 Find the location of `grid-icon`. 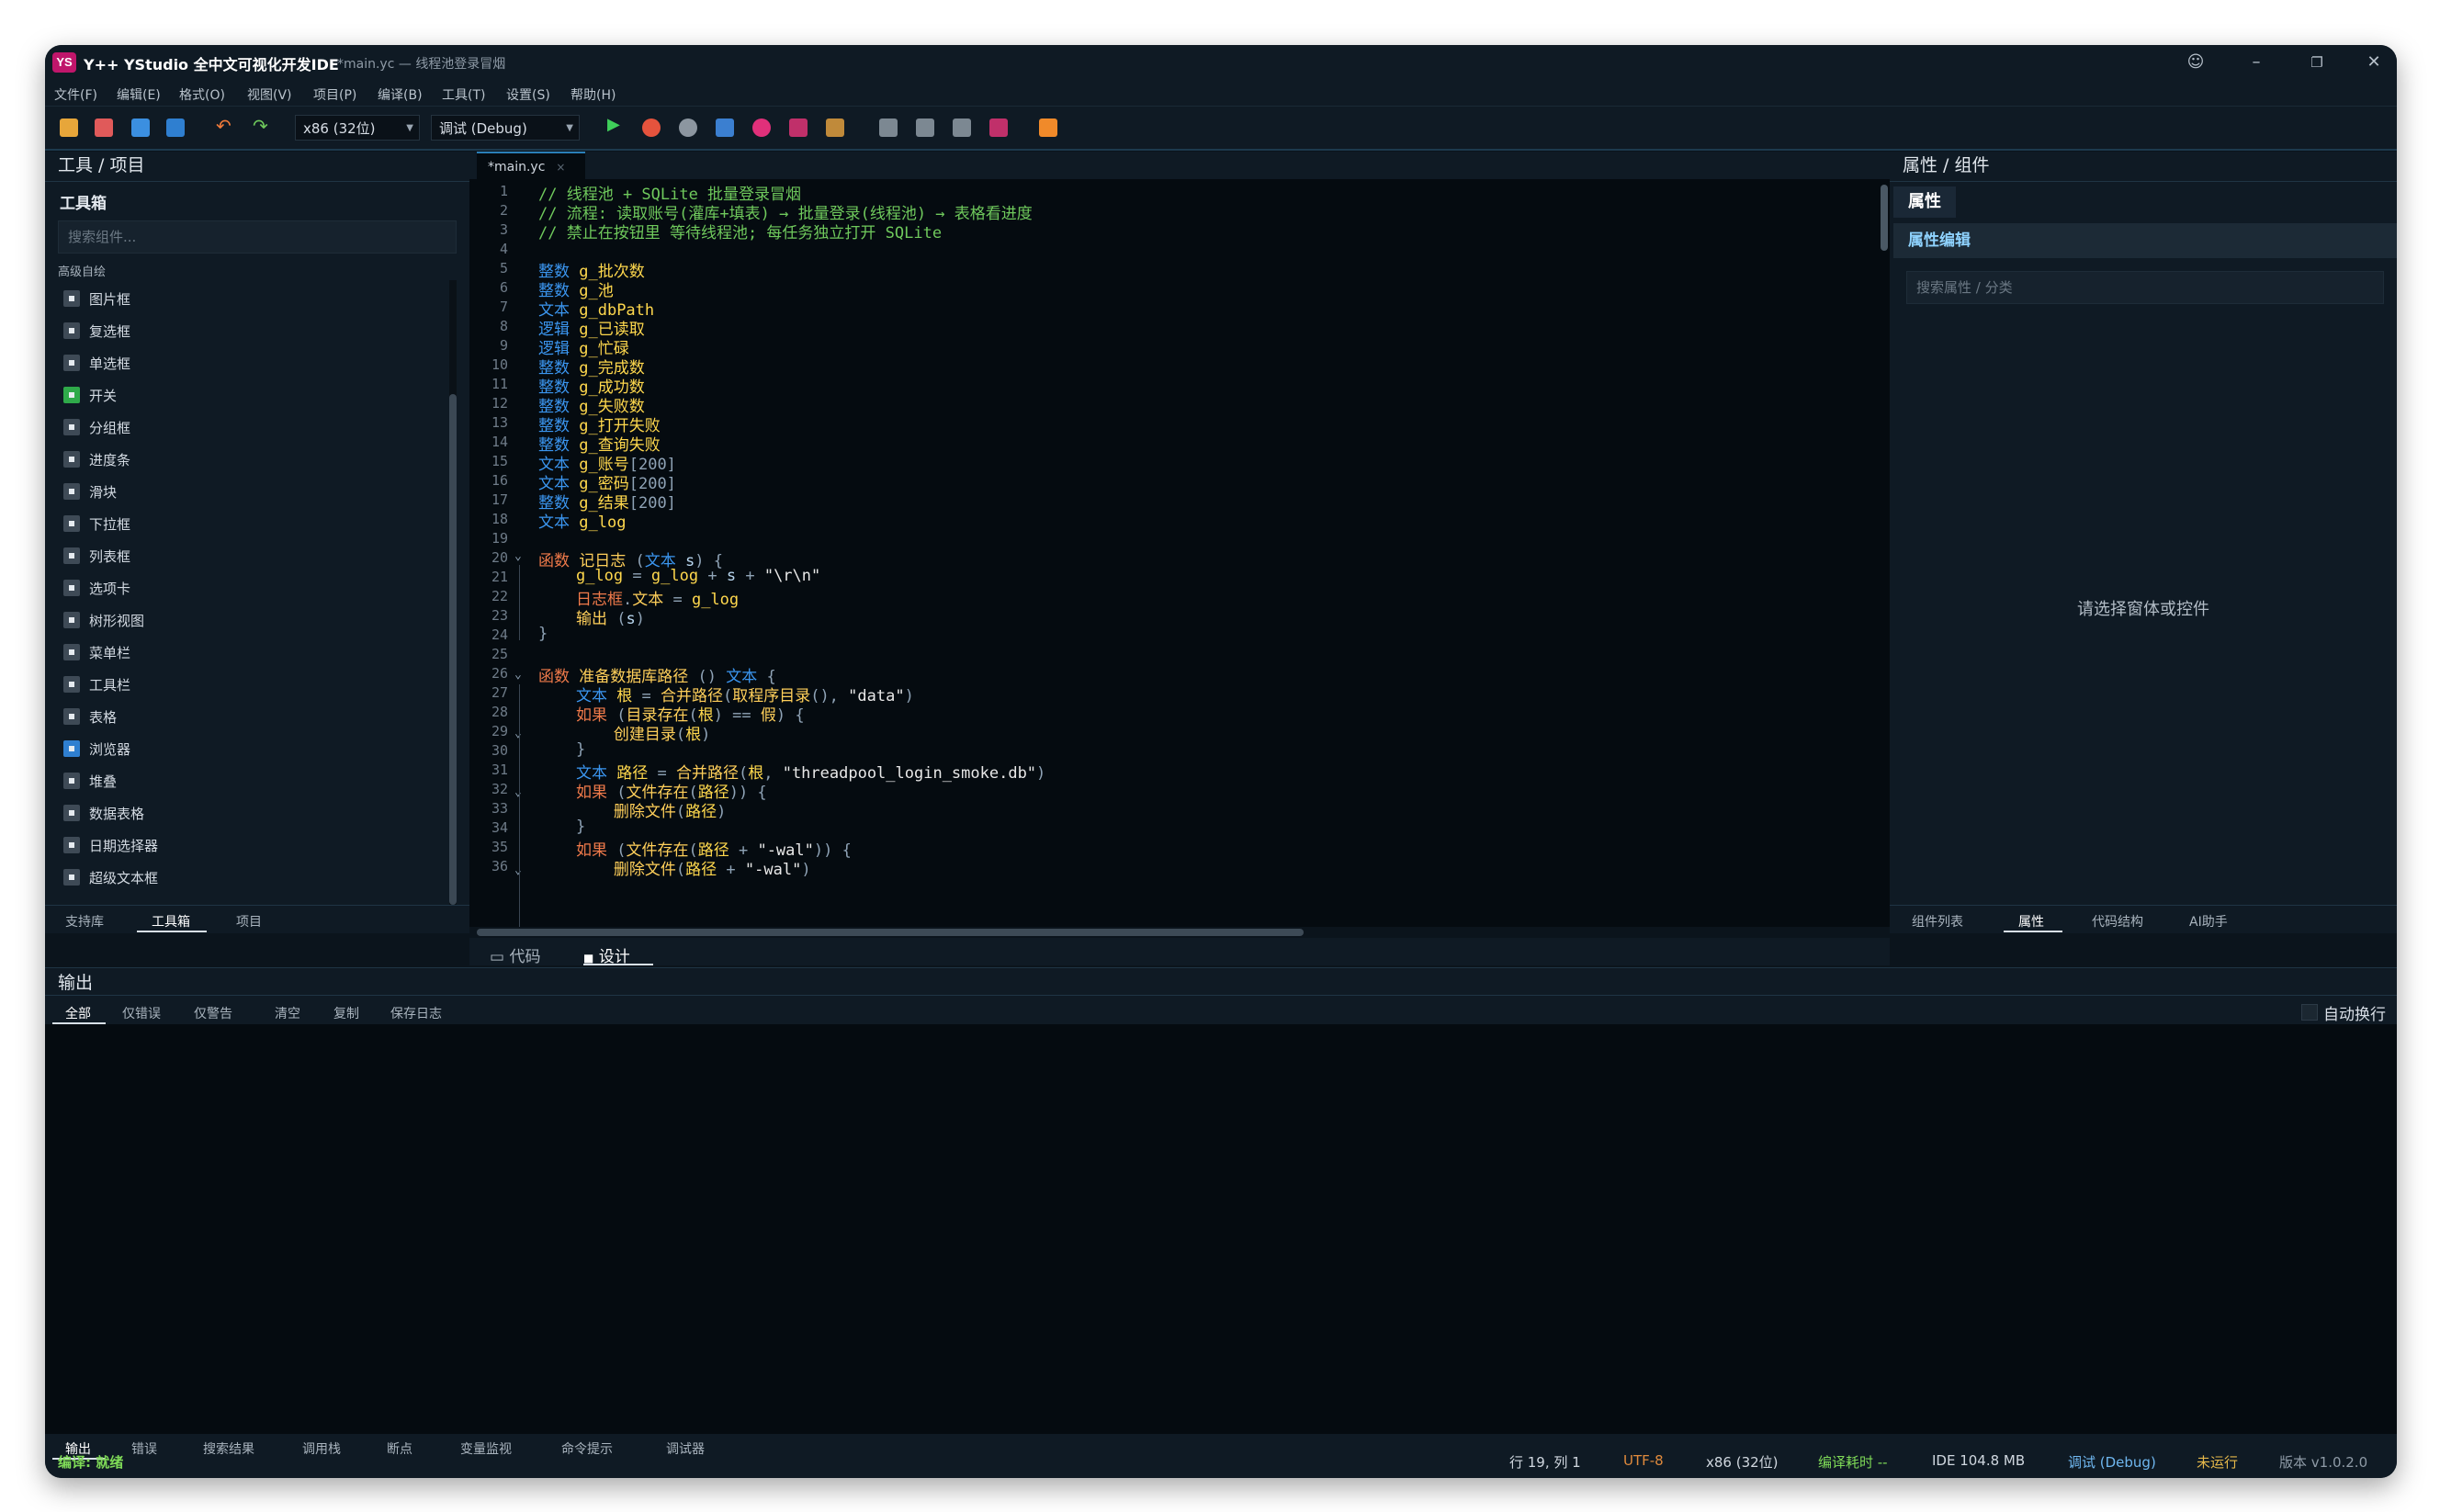

grid-icon is located at coordinates (962, 127).